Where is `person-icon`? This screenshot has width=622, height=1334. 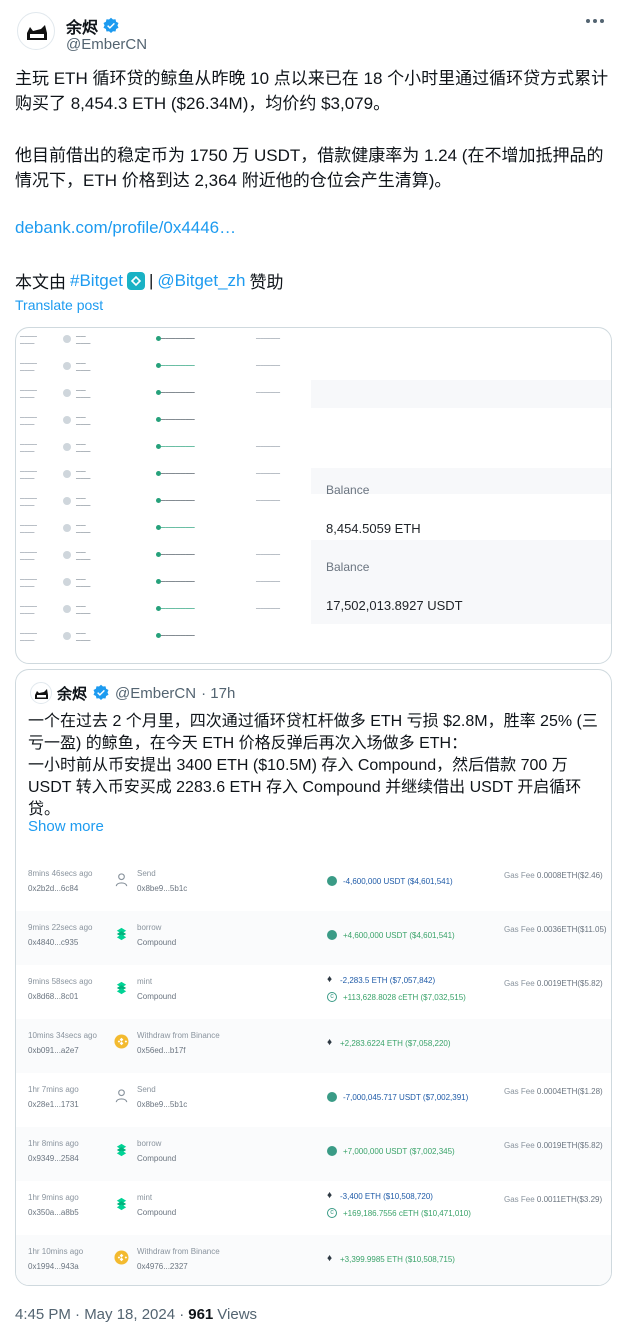
person-icon is located at coordinates (121, 1095).